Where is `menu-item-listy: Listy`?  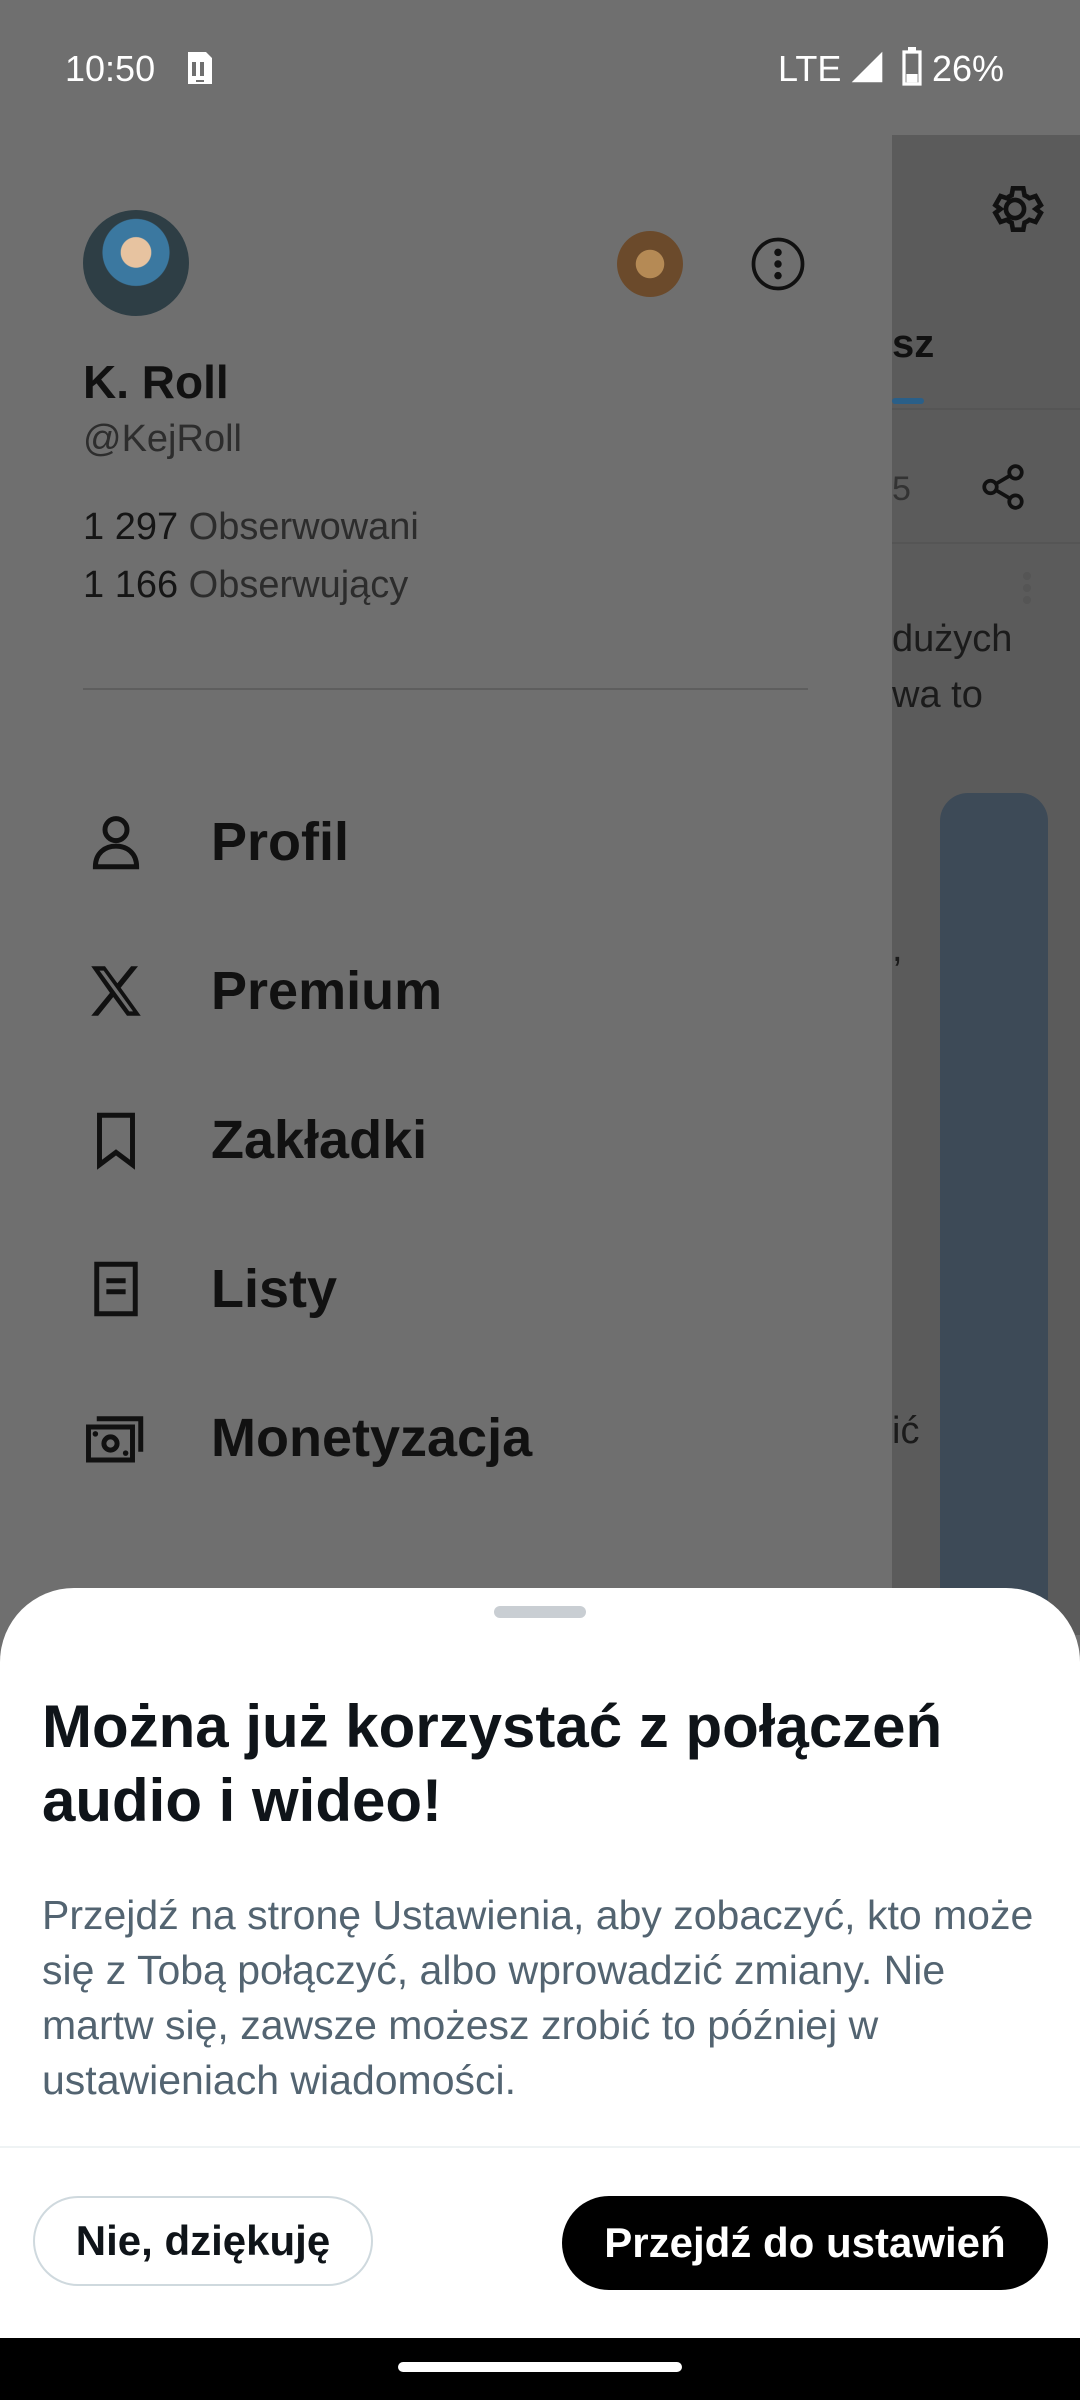
menu-item-listy: Listy is located at coordinates (443, 1289).